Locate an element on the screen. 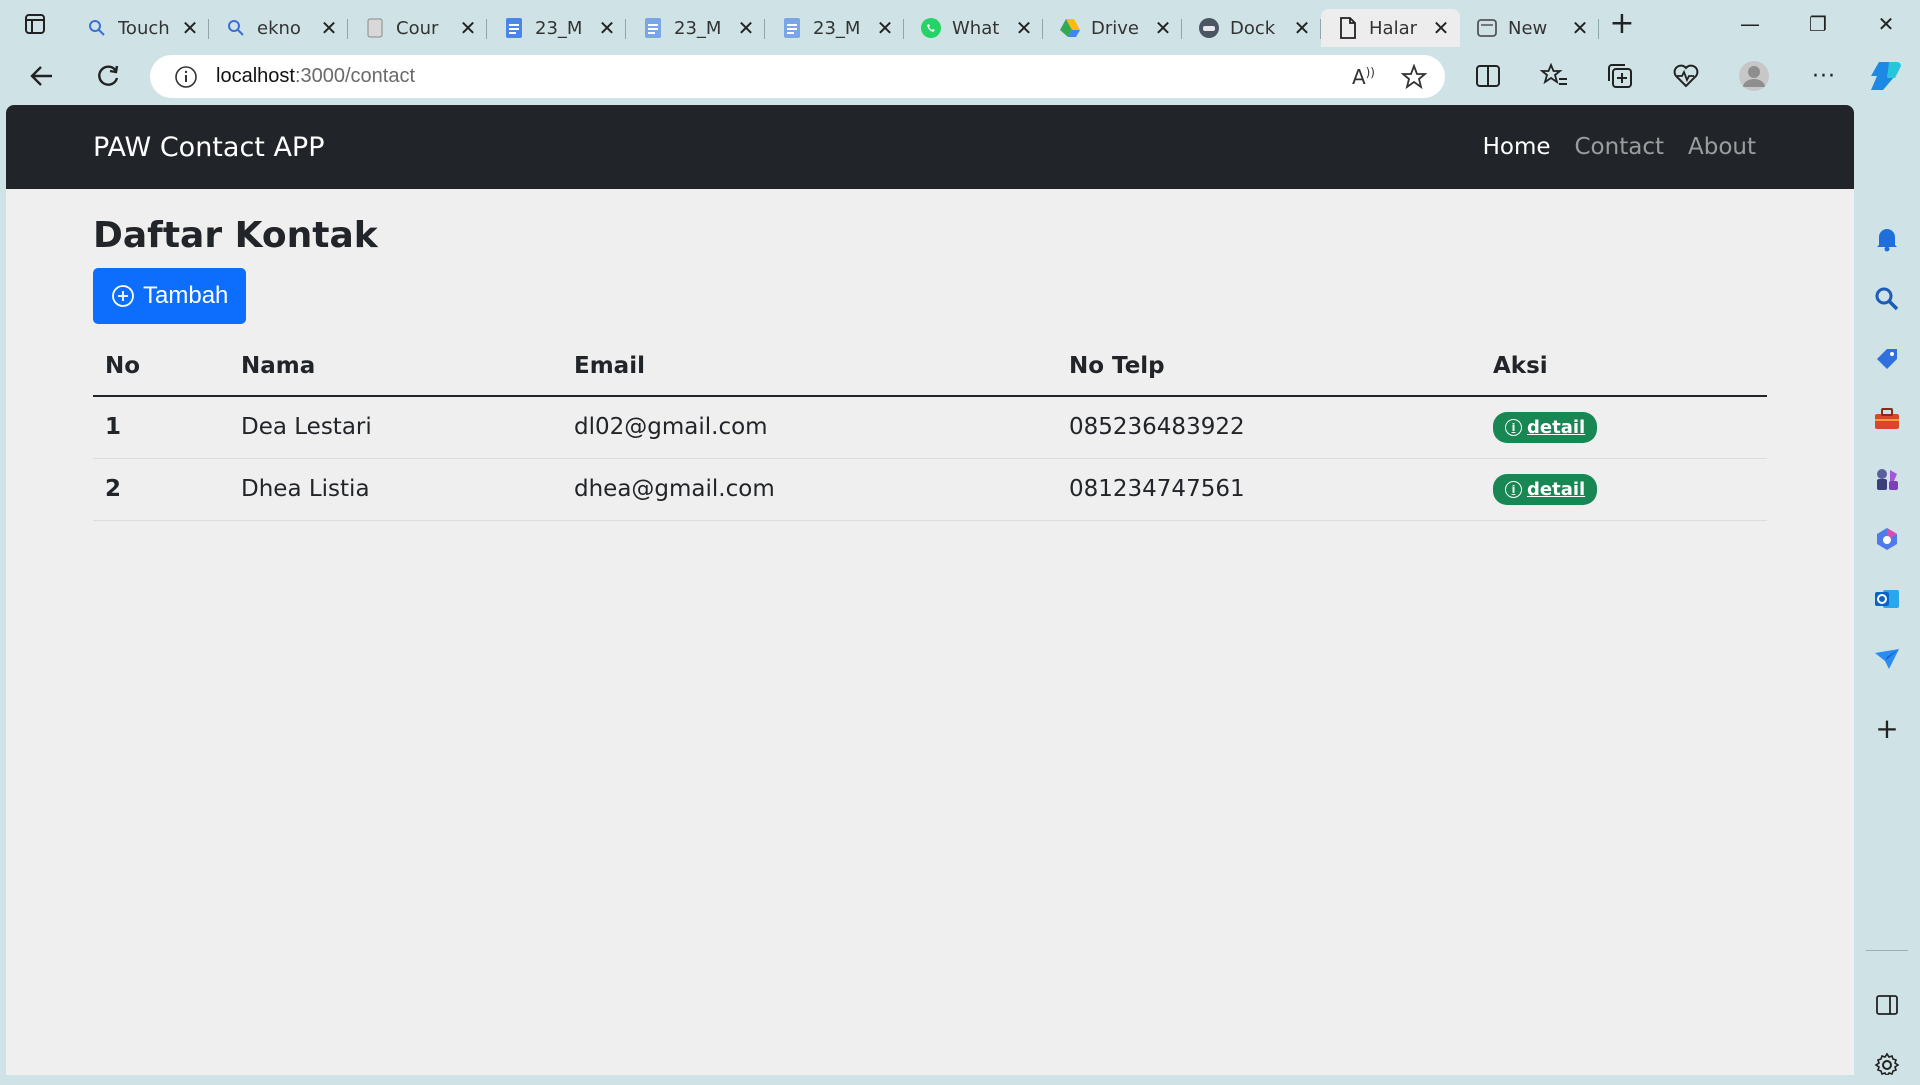  address-actions: A)) is located at coordinates (1389, 76).